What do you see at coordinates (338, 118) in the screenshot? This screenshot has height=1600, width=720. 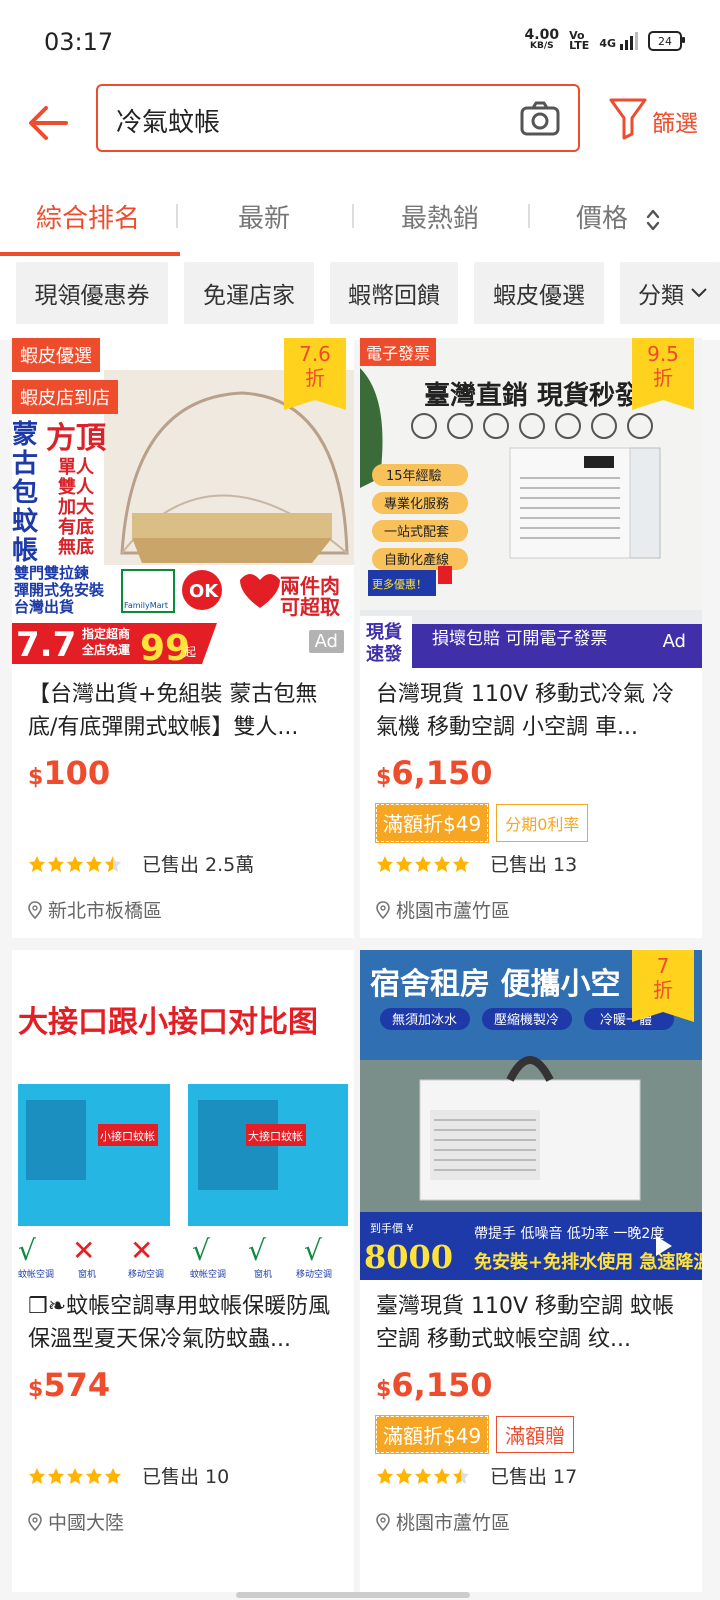 I see `search-input: 冷氣蚊帳` at bounding box center [338, 118].